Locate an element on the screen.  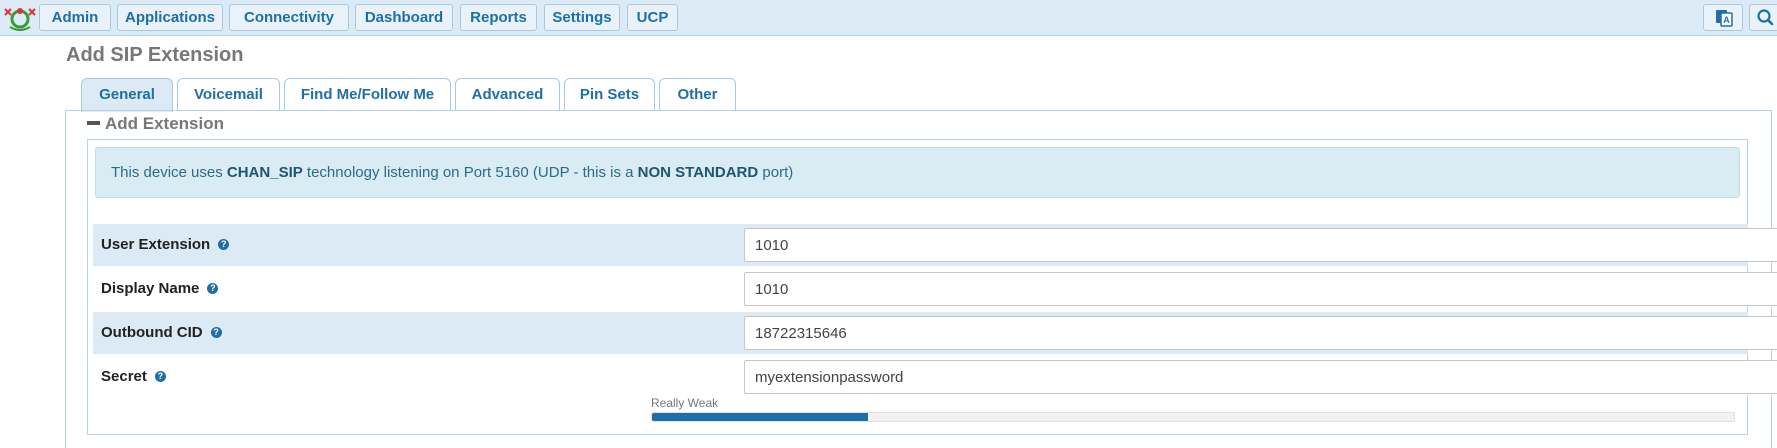
section-toggle: Add Extension is located at coordinates (155, 124).